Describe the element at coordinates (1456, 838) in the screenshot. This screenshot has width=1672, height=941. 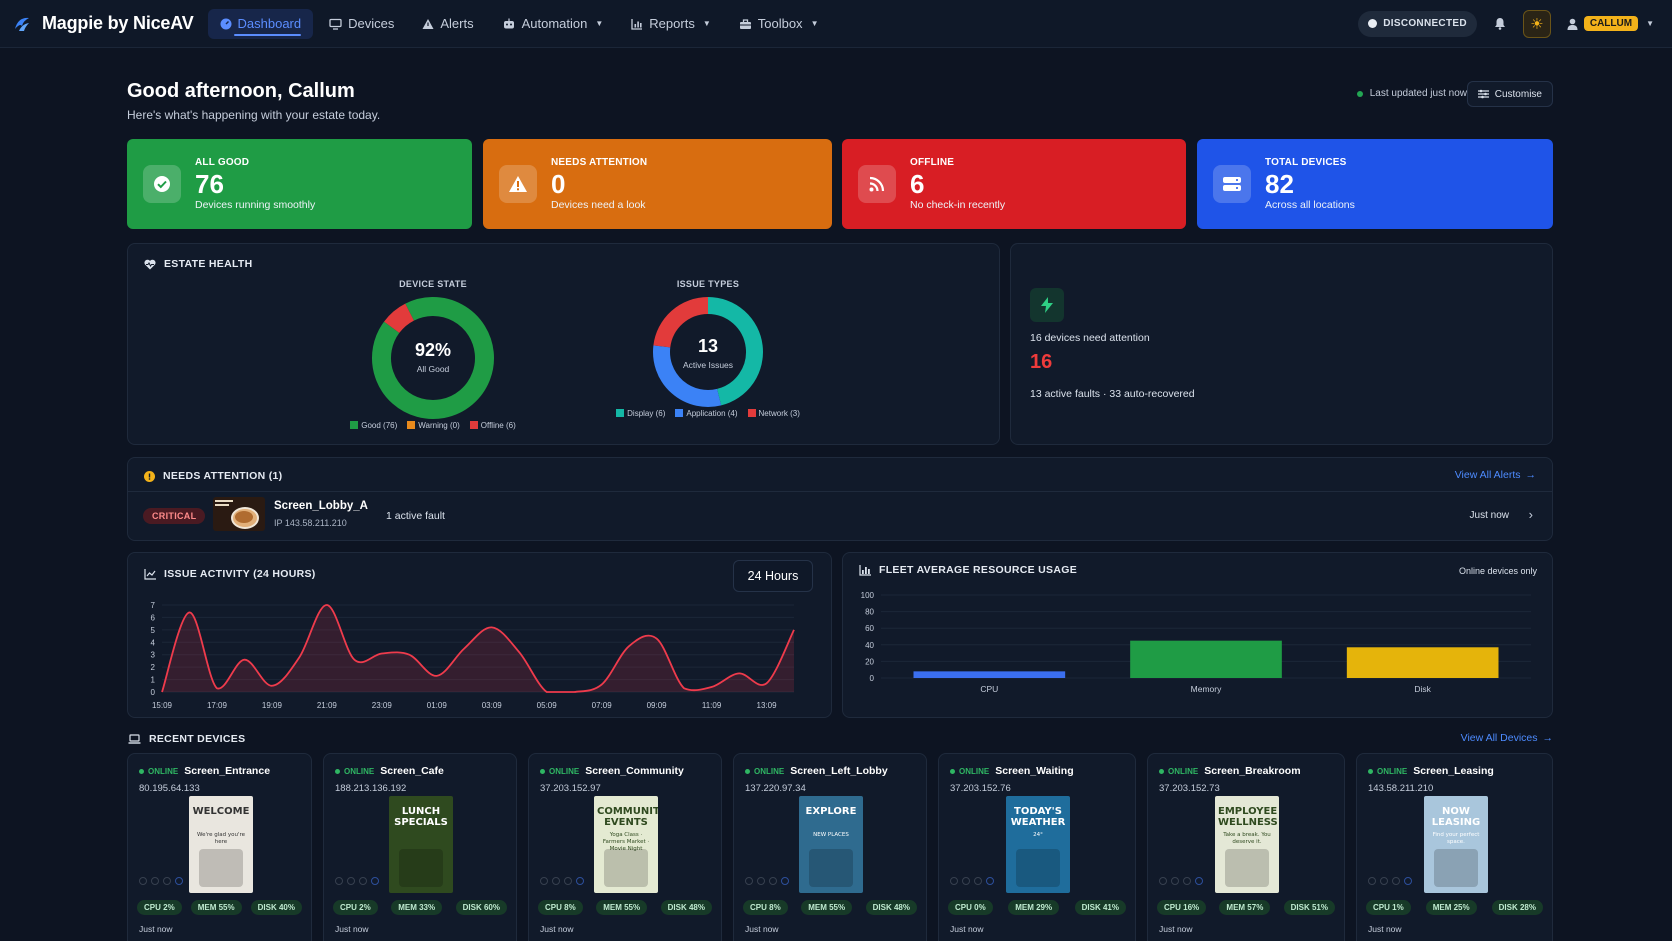
I see `thumbnail-subtitle: Find your perfect space.` at that location.